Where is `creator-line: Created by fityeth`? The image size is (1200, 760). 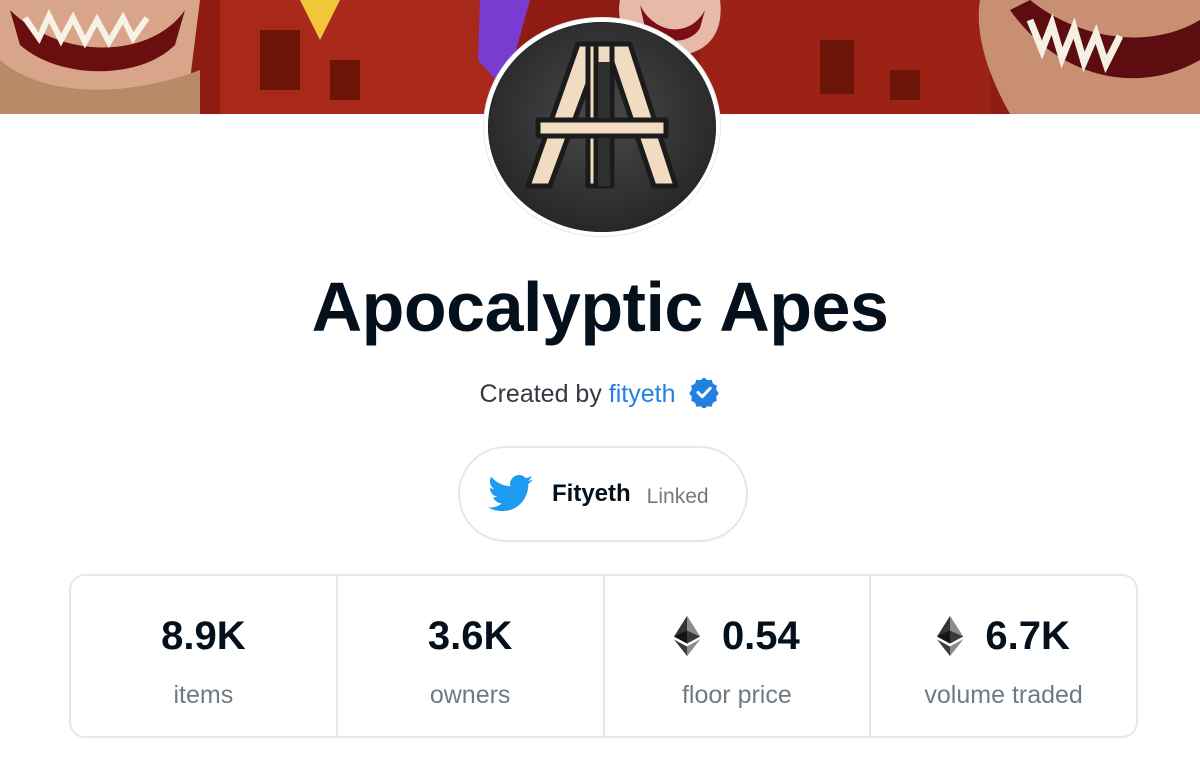 creator-line: Created by fityeth is located at coordinates (600, 394).